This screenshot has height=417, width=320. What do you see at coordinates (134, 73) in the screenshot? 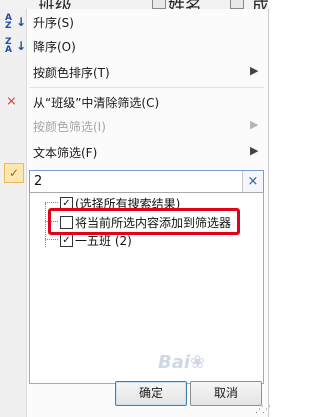
I see `menu-item-sort-by-color: 按颜色排序(T) ▶` at bounding box center [134, 73].